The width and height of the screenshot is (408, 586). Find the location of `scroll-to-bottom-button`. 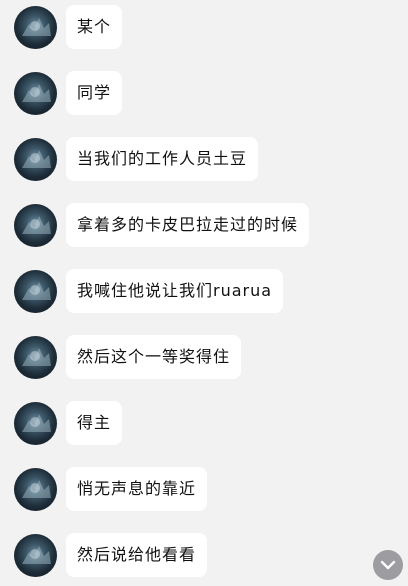

scroll-to-bottom-button is located at coordinates (388, 565).